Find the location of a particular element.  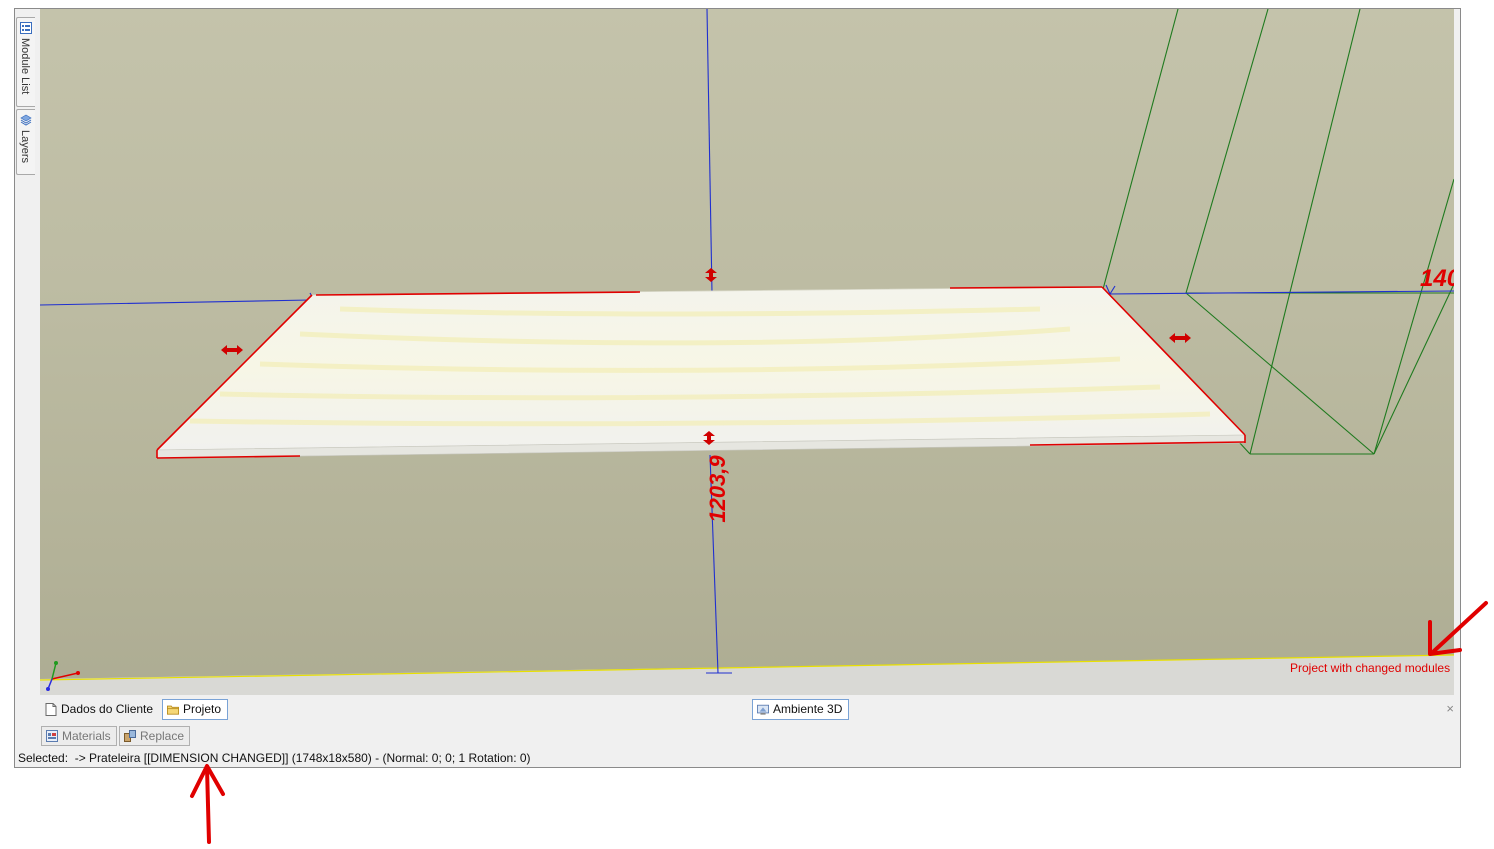

document-icon is located at coordinates (51, 709).